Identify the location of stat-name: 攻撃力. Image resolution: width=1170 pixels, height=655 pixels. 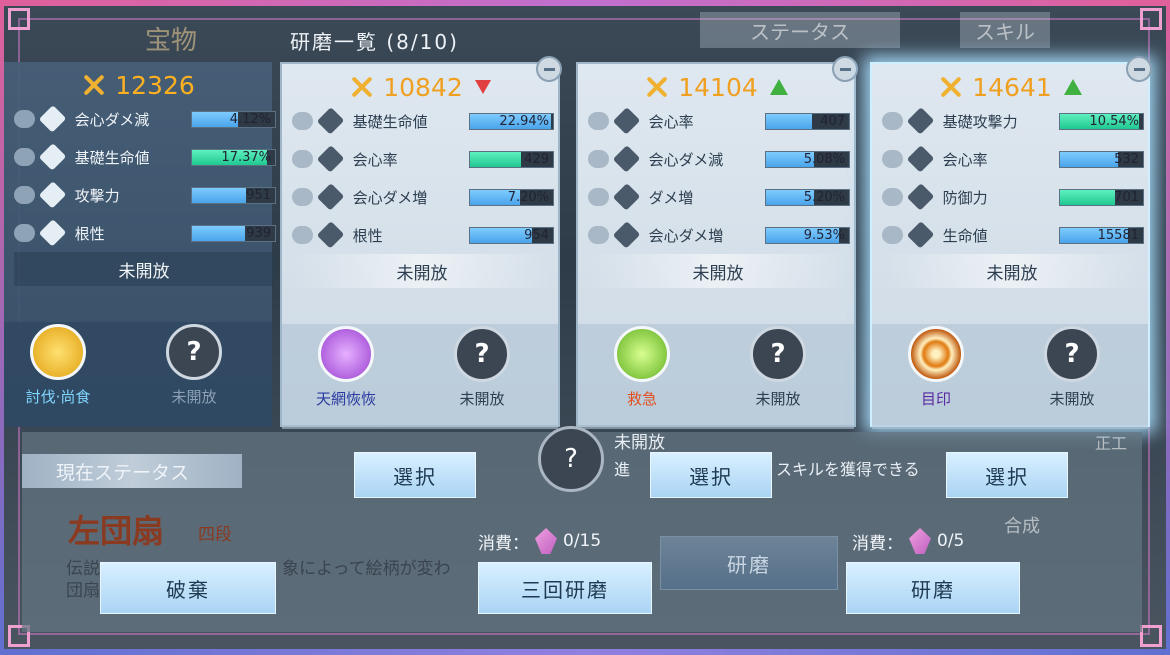
(97, 195).